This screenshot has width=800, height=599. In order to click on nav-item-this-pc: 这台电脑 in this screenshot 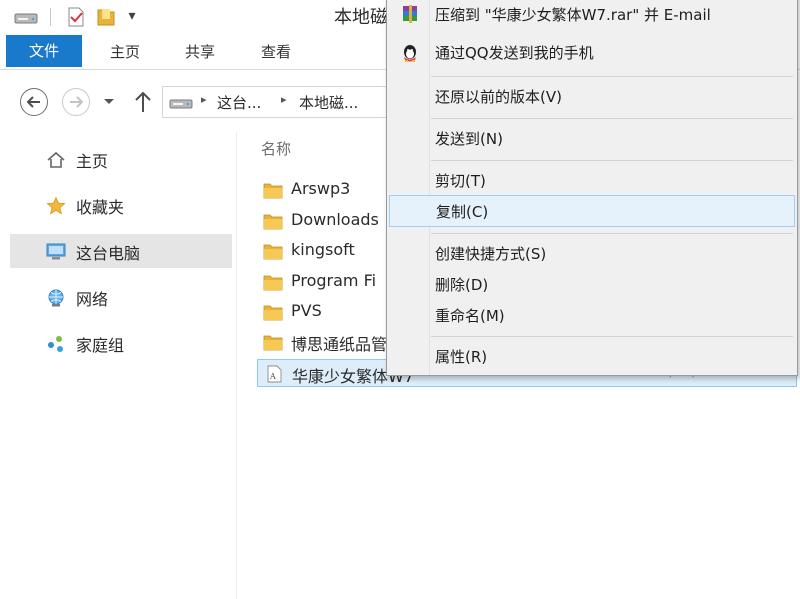, I will do `click(121, 251)`.